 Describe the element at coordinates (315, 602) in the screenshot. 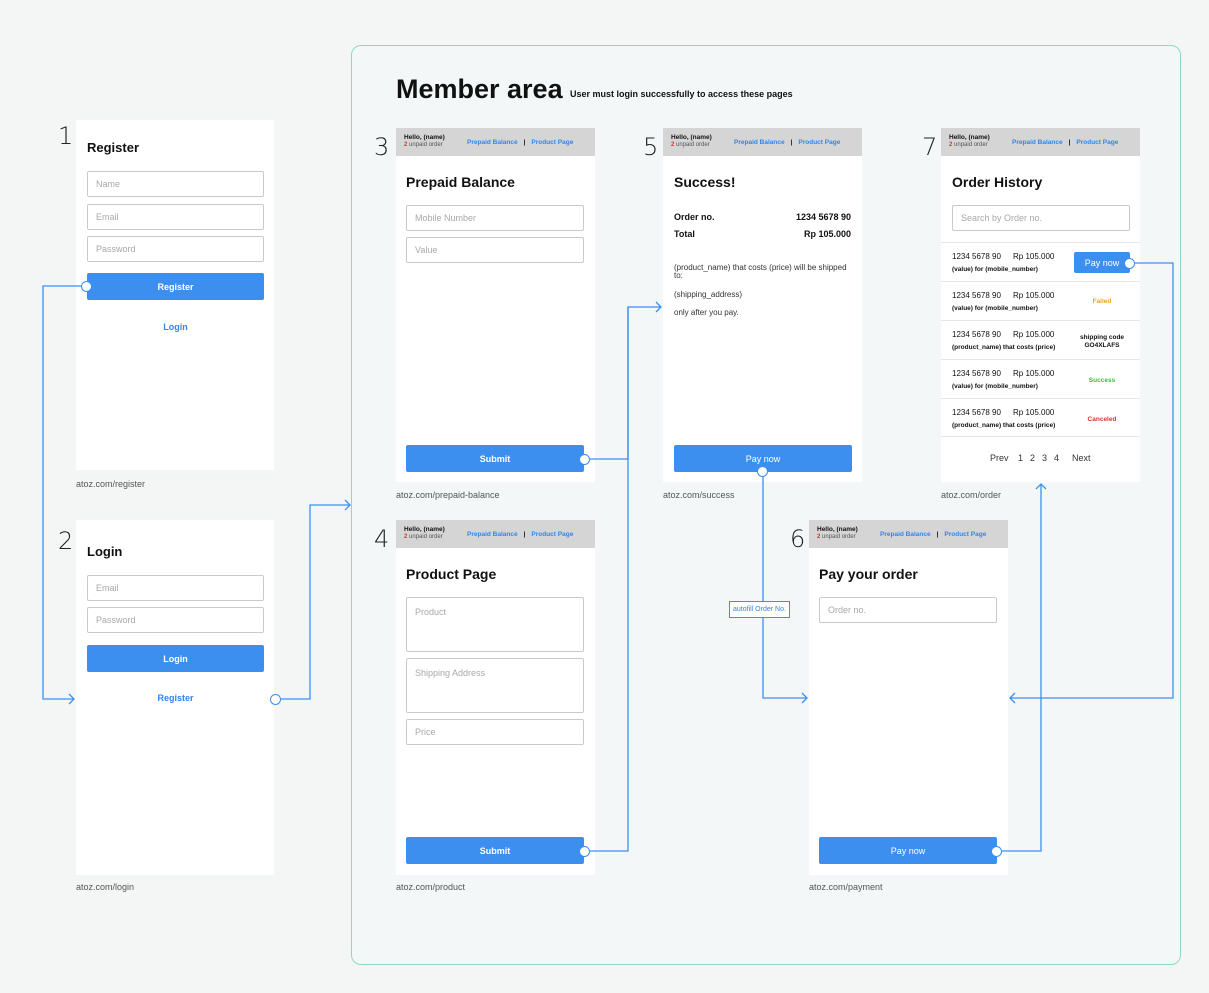

I see `flow-login-to-member-area` at that location.